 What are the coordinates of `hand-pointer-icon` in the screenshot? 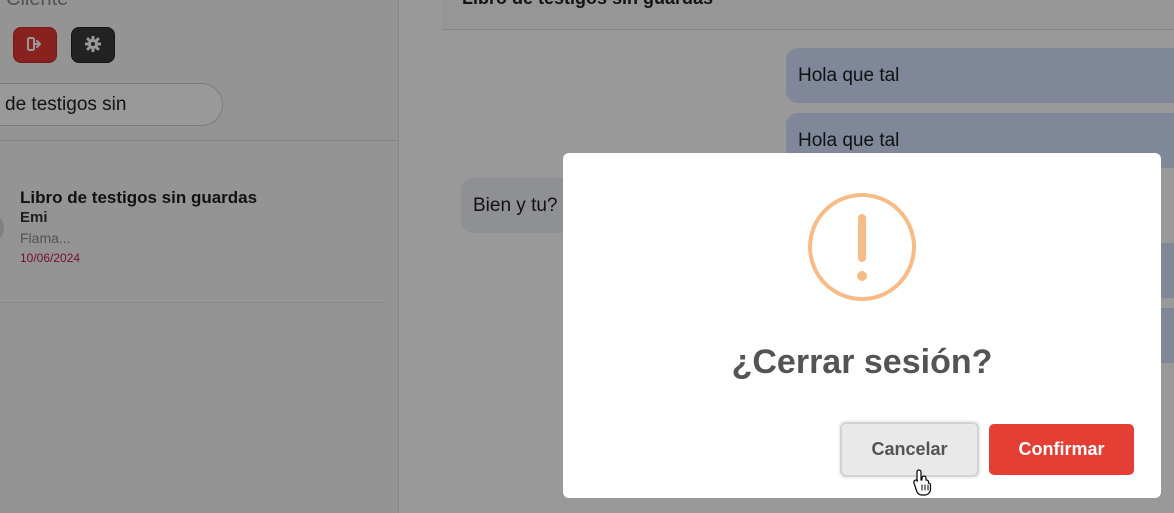 It's located at (923, 482).